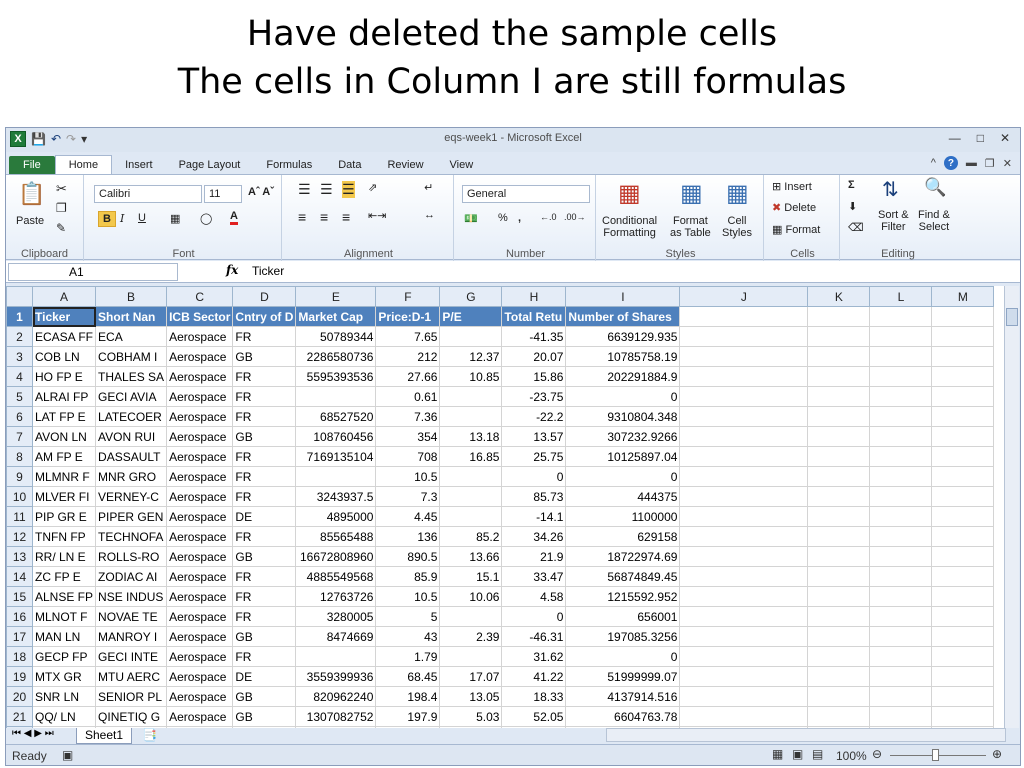 Image resolution: width=1024 pixels, height=768 pixels. What do you see at coordinates (856, 227) in the screenshot?
I see `clear-icon: ⌫` at bounding box center [856, 227].